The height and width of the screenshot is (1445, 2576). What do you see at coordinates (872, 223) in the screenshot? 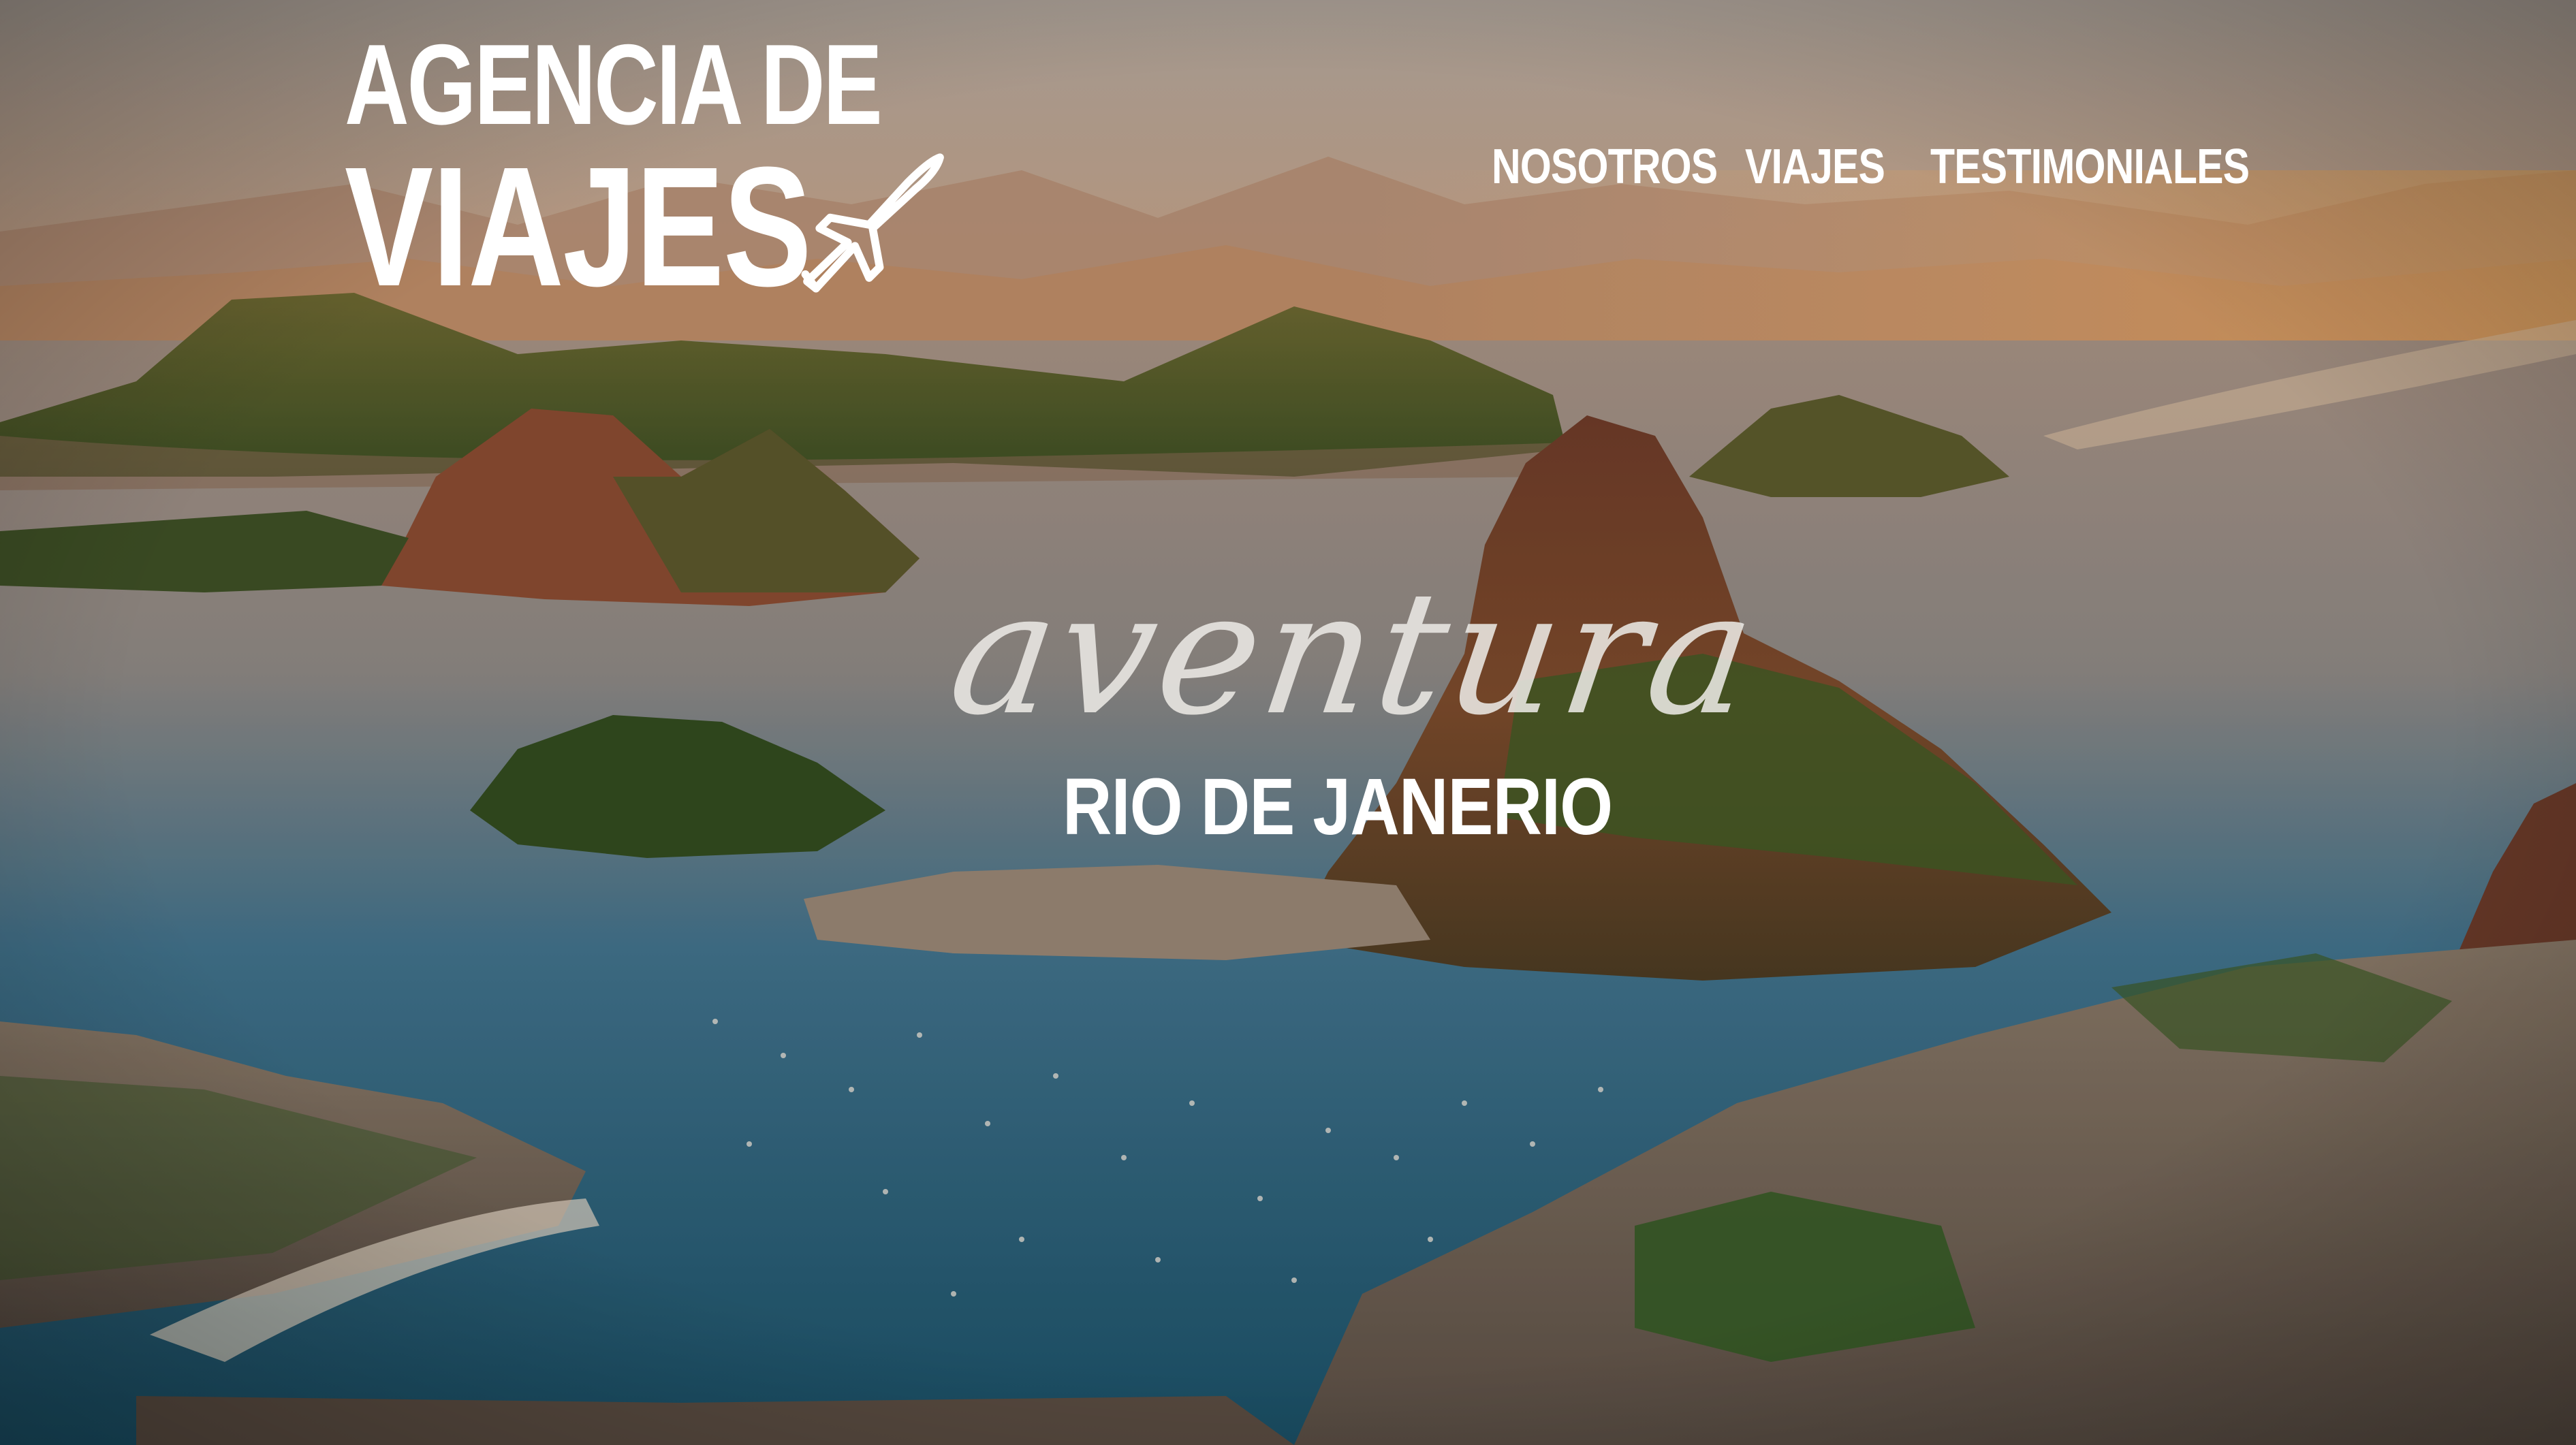
I see `airplane-icon` at bounding box center [872, 223].